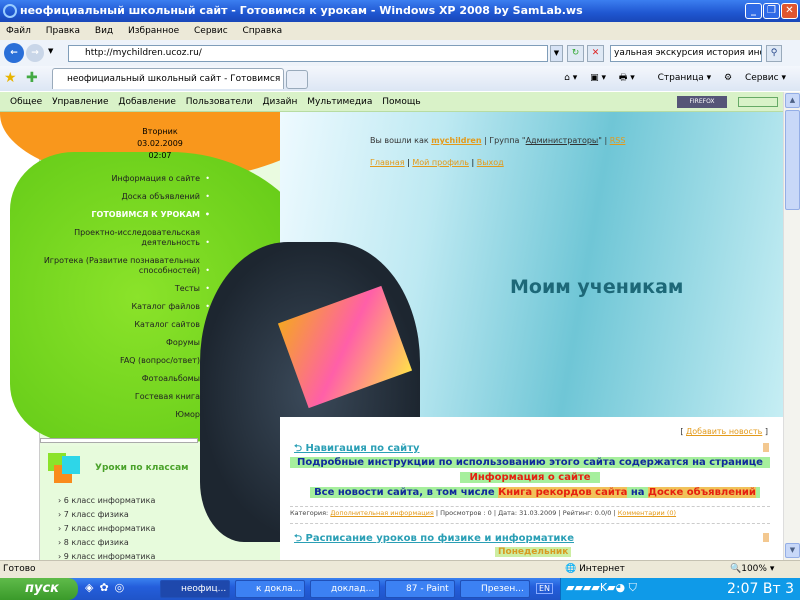  What do you see at coordinates (96, 542) in the screenshot?
I see `class-label: 8 класс физика` at bounding box center [96, 542].